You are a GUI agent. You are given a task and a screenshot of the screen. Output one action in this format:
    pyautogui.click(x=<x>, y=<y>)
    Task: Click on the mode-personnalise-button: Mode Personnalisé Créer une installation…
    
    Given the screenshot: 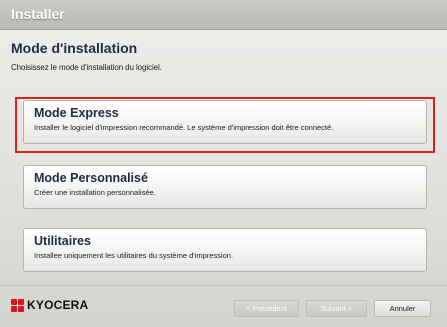 What is the action you would take?
    pyautogui.click(x=225, y=187)
    